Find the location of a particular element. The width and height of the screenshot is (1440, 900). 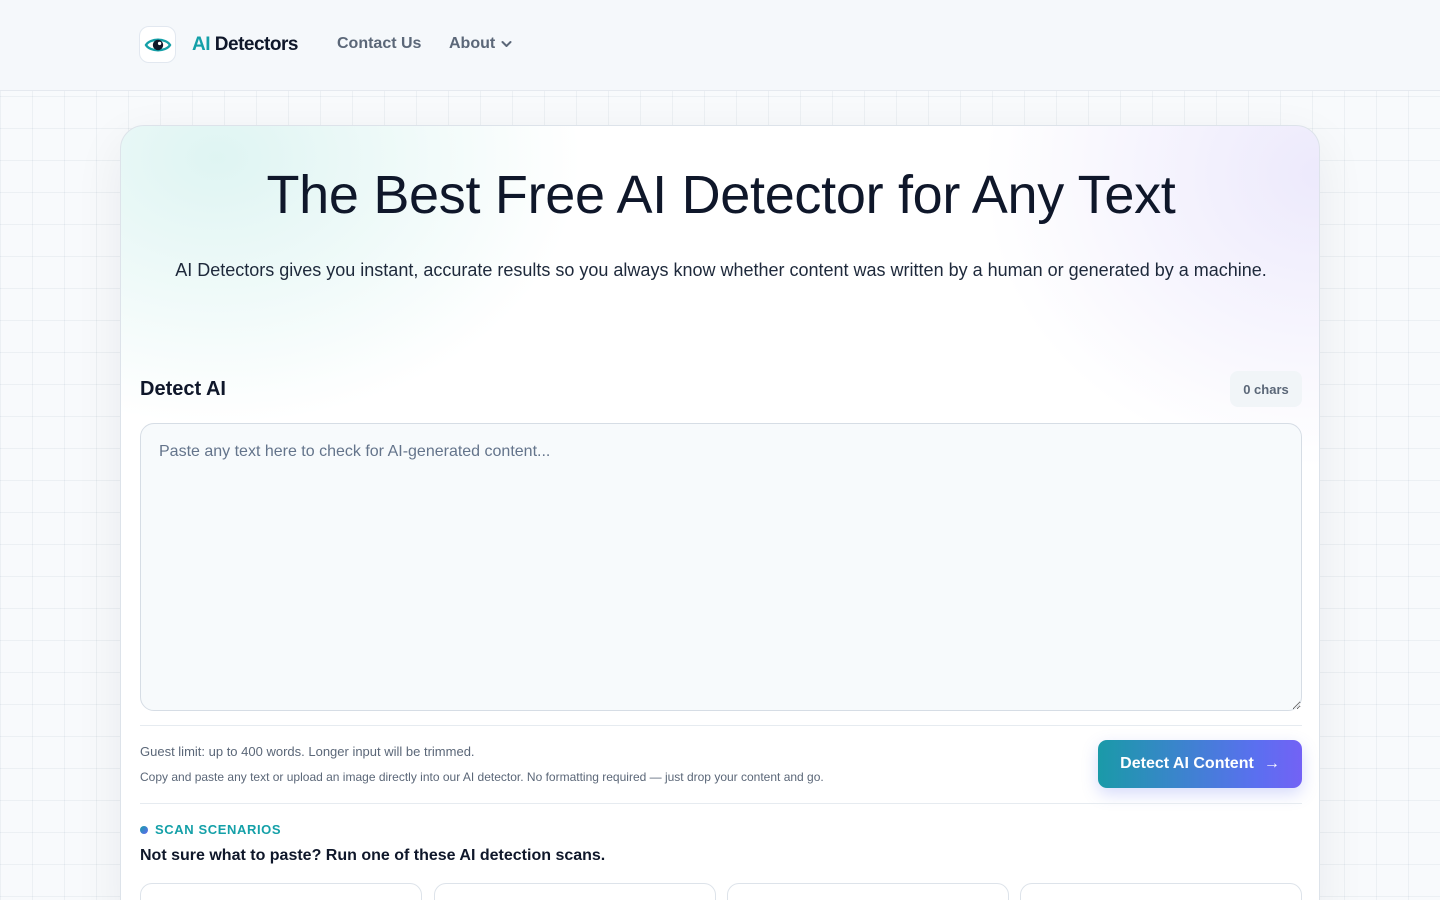

logo is located at coordinates (157, 44).